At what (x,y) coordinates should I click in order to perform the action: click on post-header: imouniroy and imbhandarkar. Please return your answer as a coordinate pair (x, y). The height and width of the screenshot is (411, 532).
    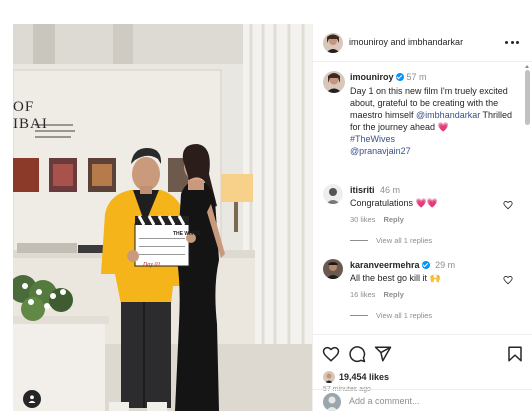
    Looking at the image, I should click on (422, 43).